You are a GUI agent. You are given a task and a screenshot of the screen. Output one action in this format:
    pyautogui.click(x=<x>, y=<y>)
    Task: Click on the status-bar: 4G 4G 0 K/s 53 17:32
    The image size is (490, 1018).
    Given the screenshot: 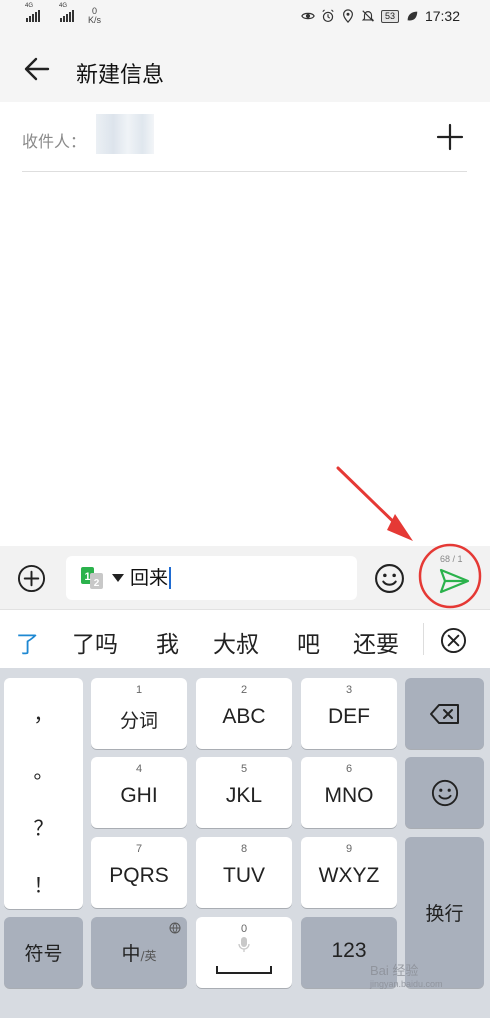 What is the action you would take?
    pyautogui.click(x=245, y=18)
    